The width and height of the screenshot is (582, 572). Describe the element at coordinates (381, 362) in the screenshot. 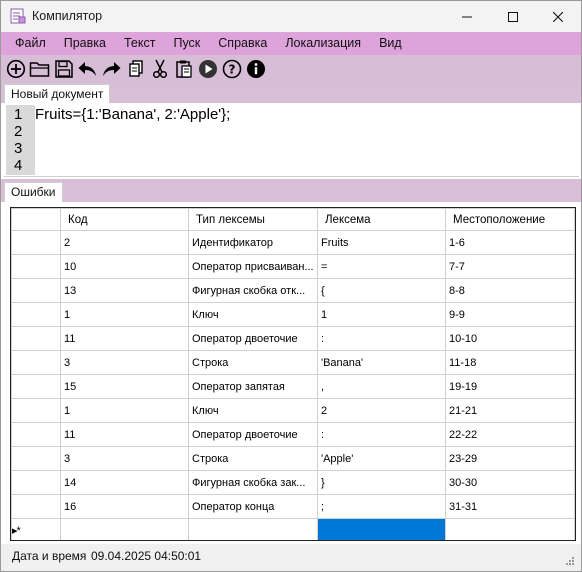

I see `cell-lexeme: 'Banana'` at that location.